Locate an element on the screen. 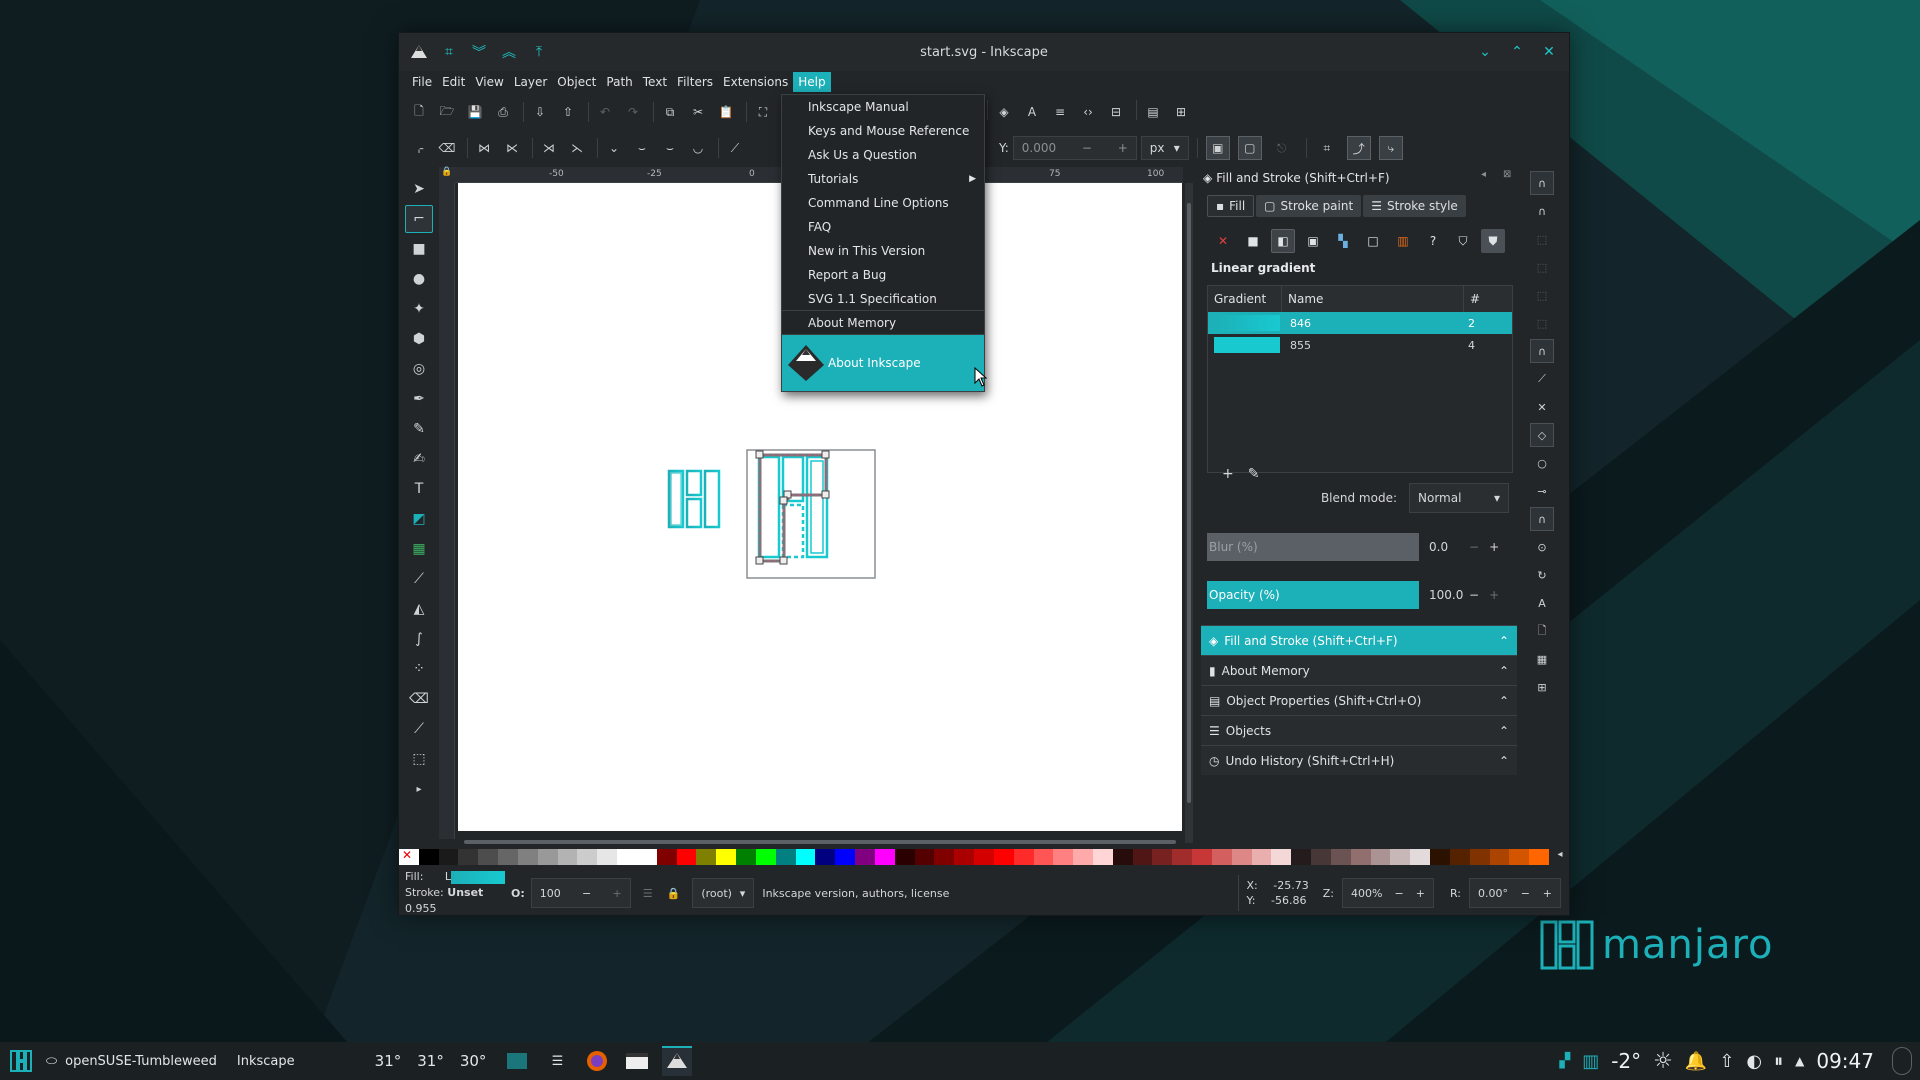  document-properties-icon: ▤ is located at coordinates (1153, 112).